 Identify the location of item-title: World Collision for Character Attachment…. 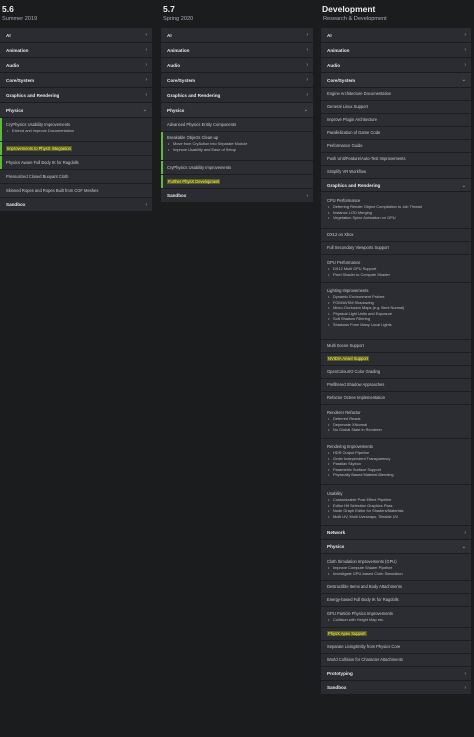
(365, 659).